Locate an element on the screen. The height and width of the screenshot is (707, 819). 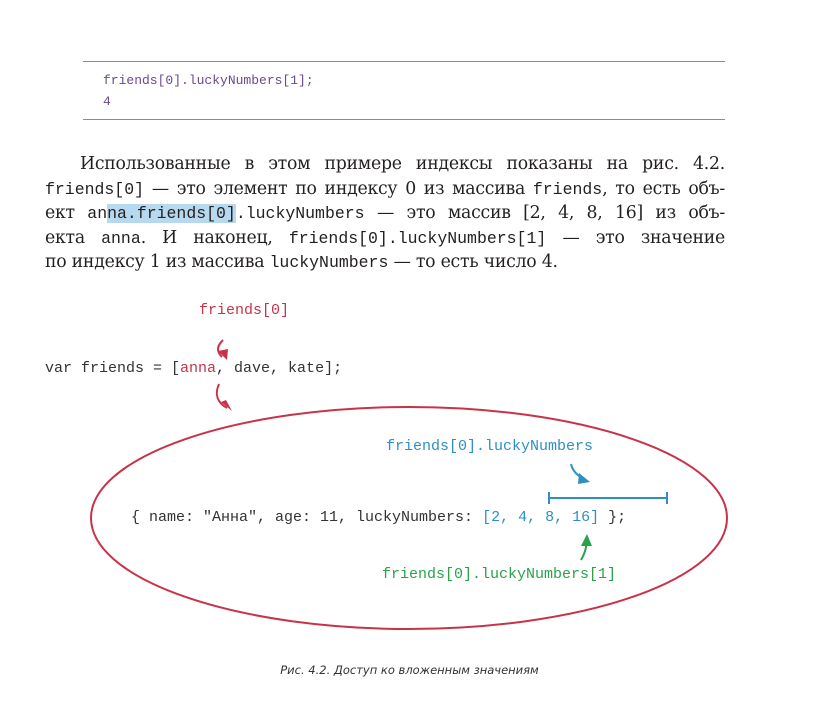
arrowhead-lucky is located at coordinates (584, 478).